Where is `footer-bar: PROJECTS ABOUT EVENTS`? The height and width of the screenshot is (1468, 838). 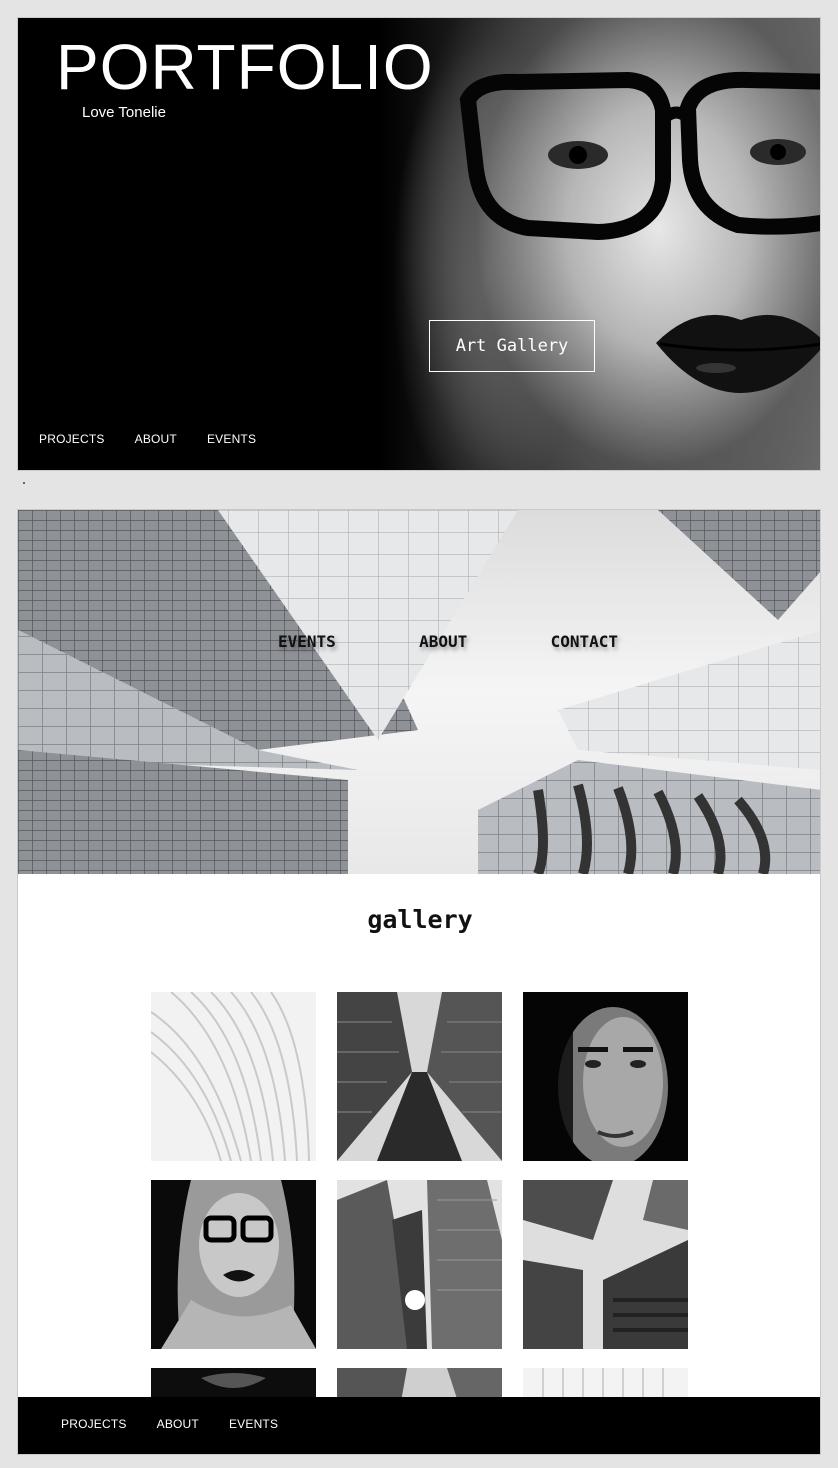 footer-bar: PROJECTS ABOUT EVENTS is located at coordinates (419, 1425).